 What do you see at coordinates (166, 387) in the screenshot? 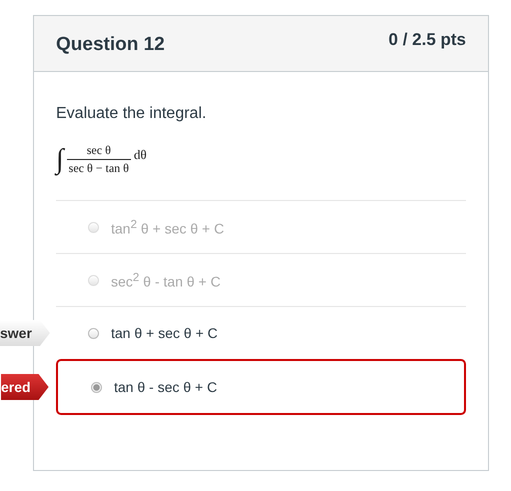
I see `answer-option-text: tan θ - sec θ + C` at bounding box center [166, 387].